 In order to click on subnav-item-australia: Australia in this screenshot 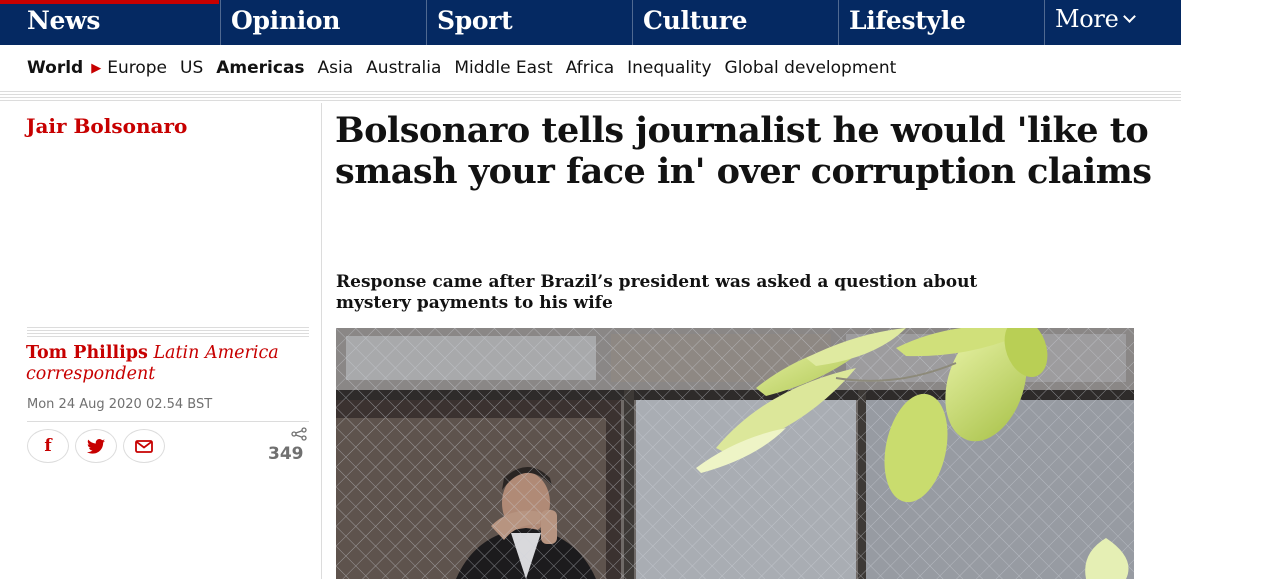, I will do `click(403, 68)`.